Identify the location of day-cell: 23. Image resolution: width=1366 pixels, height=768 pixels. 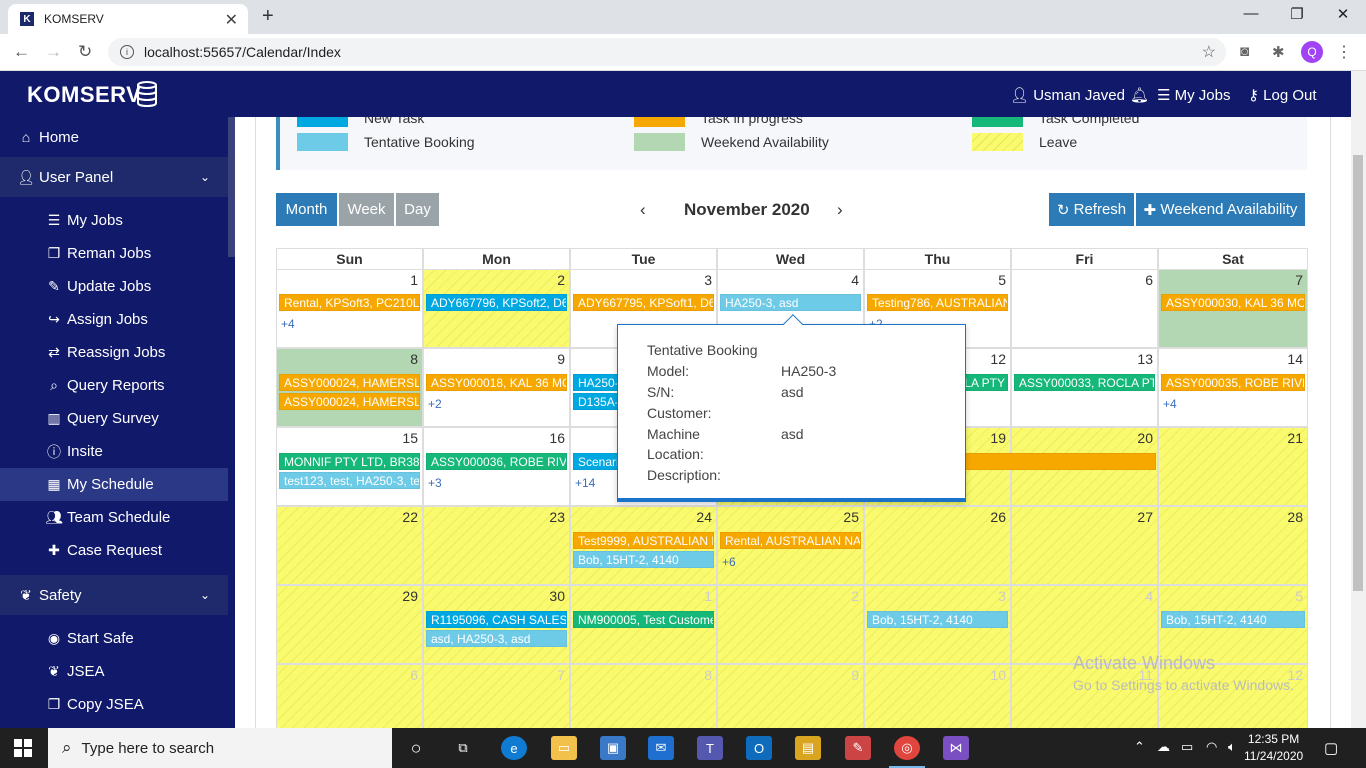
(496, 545).